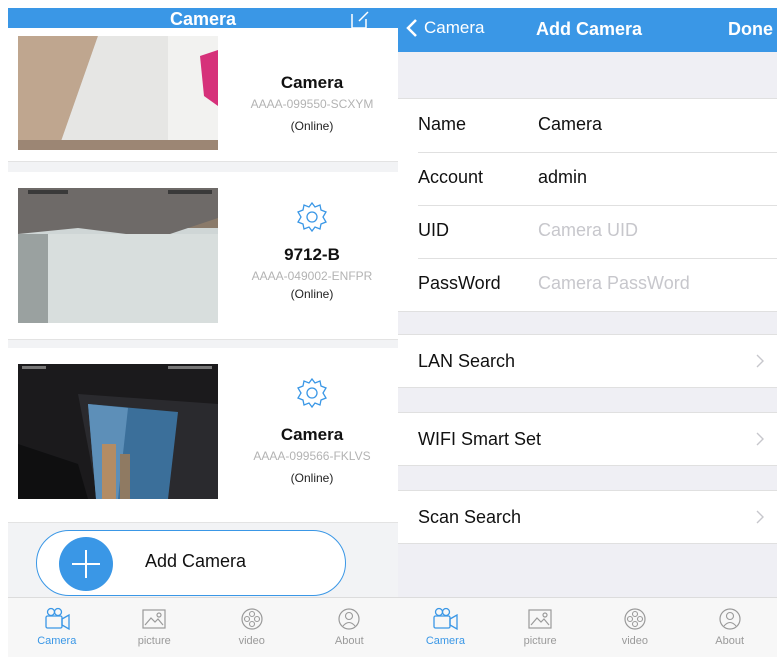 The width and height of the screenshot is (777, 657). Describe the element at coordinates (750, 29) in the screenshot. I see `done-button: Done` at that location.